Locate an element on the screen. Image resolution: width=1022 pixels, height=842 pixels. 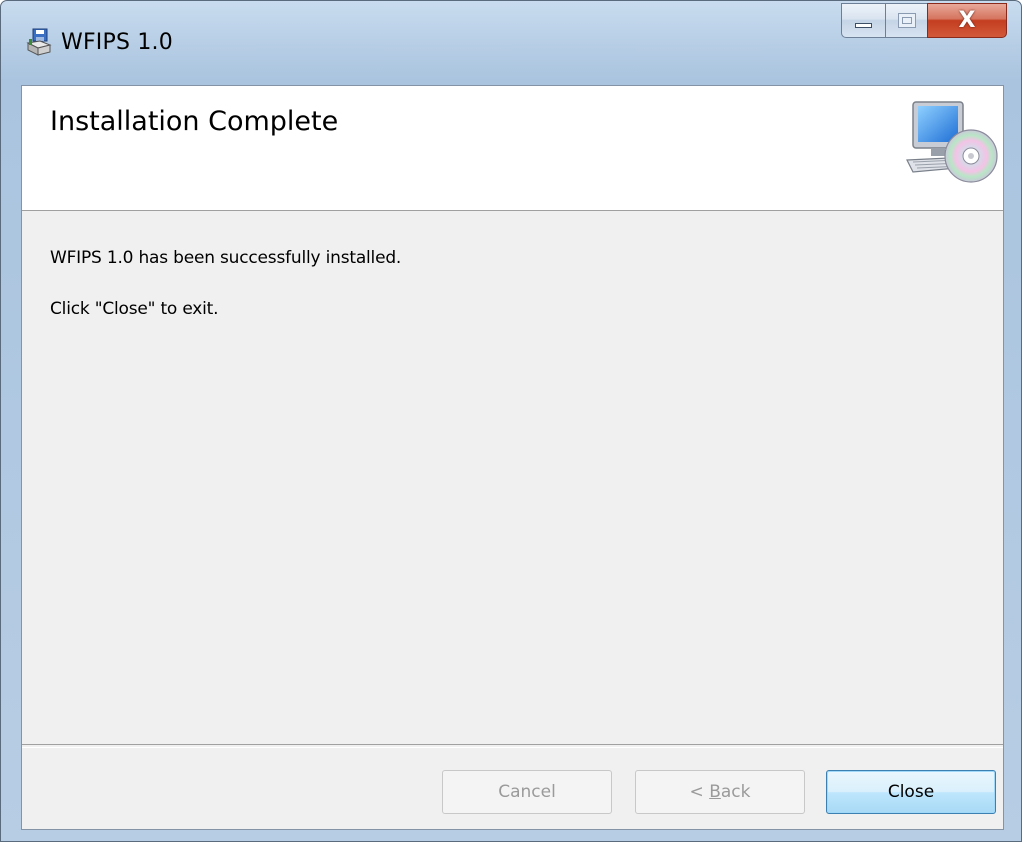
close-window-button: X is located at coordinates (967, 20).